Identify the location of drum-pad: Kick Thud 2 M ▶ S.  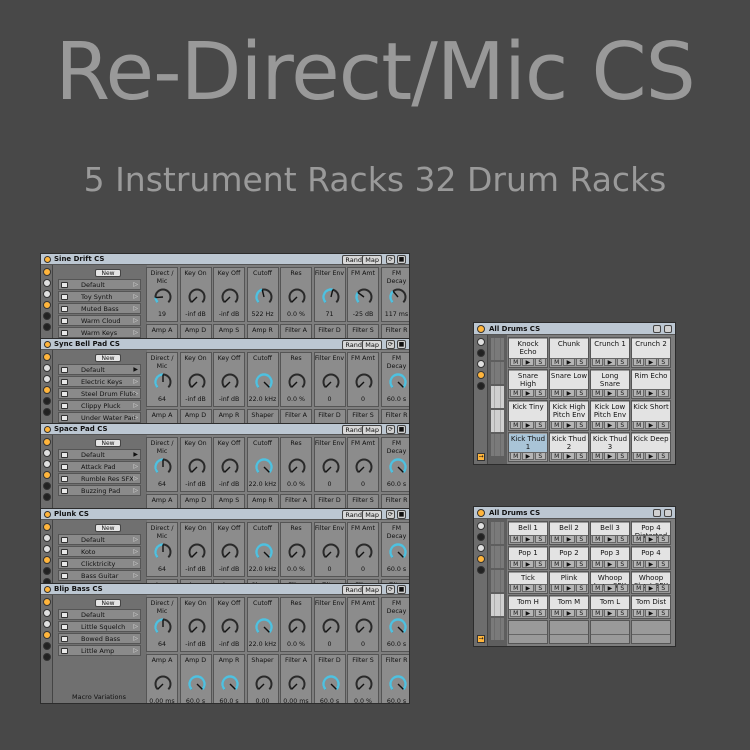
(569, 446).